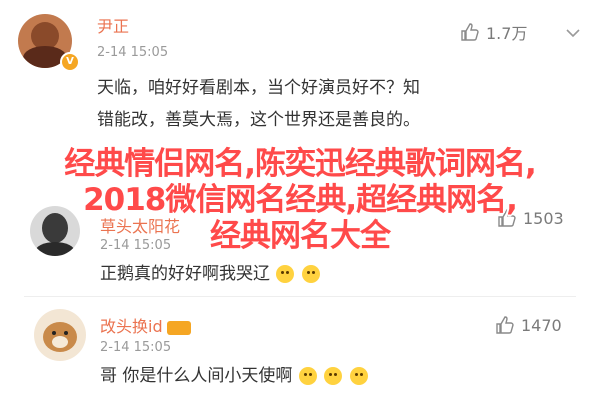 The image size is (600, 400). I want to click on username-text: 改头换id, so click(131, 326).